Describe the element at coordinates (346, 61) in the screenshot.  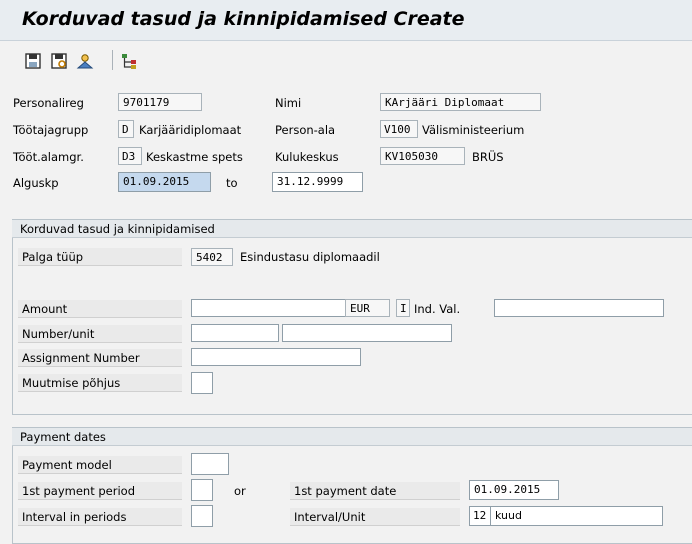
I see `toolbar` at that location.